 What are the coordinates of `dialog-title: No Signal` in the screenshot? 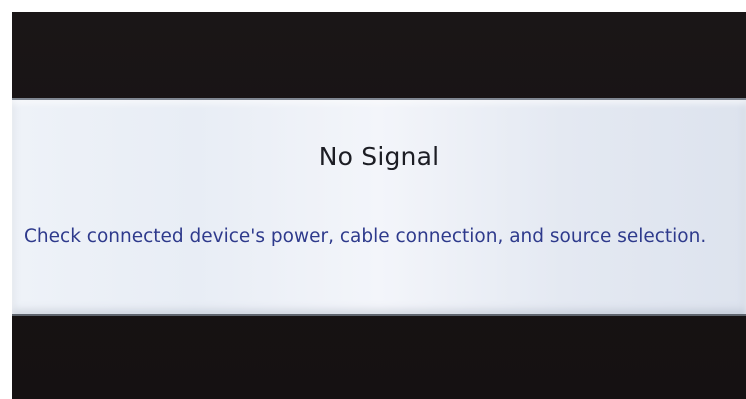 It's located at (379, 156).